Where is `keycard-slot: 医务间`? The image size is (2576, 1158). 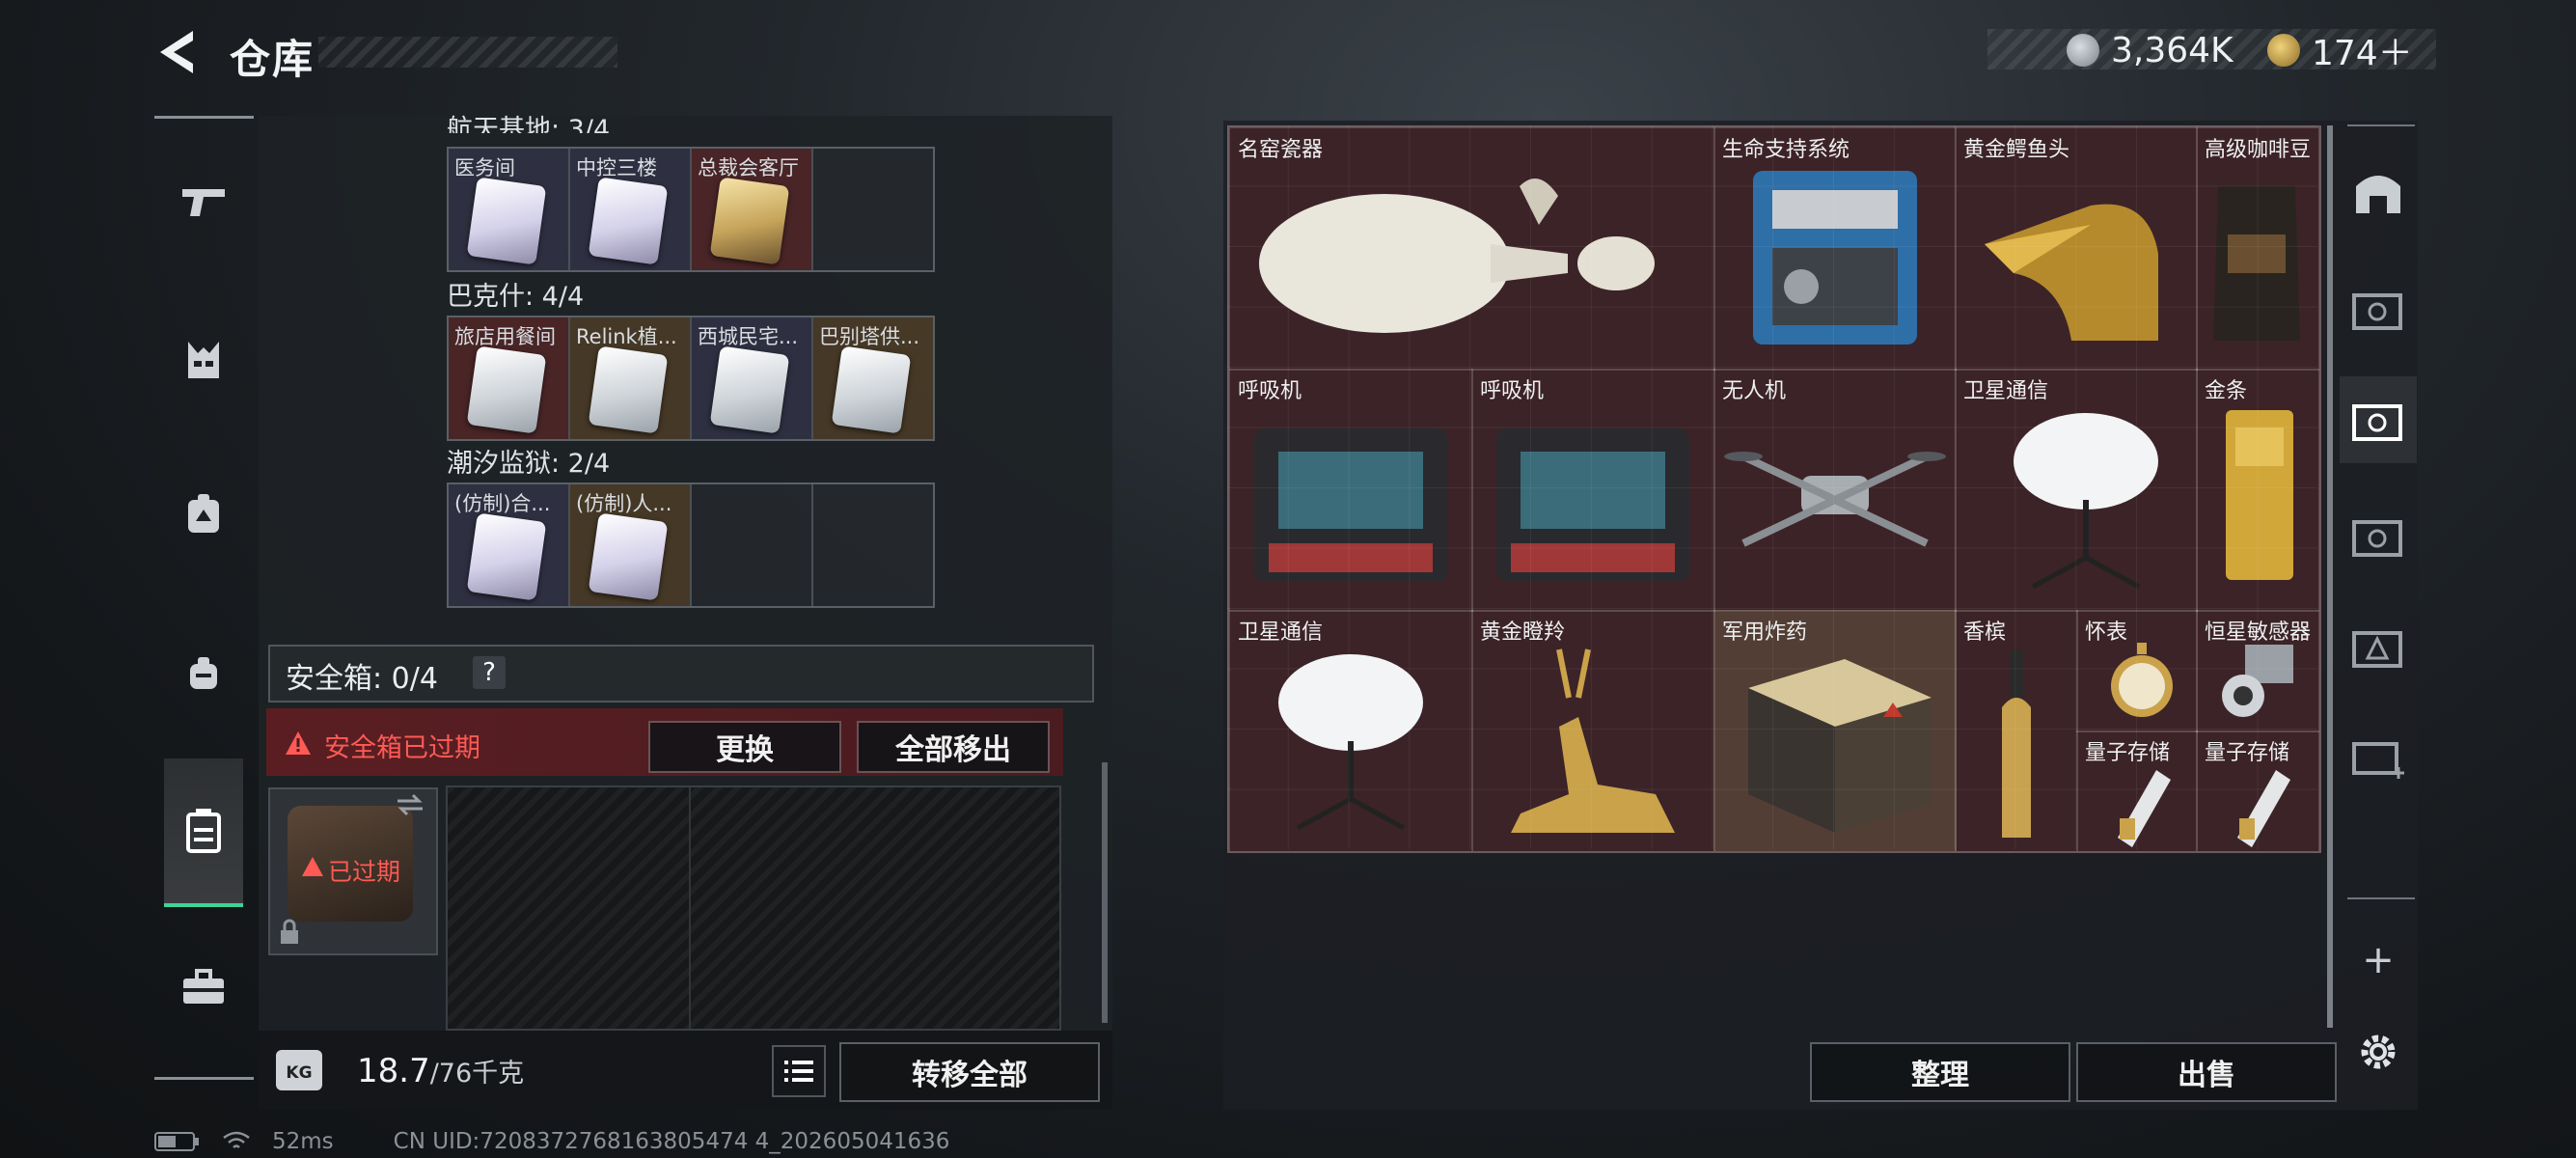 keycard-slot: 医务间 is located at coordinates (510, 209).